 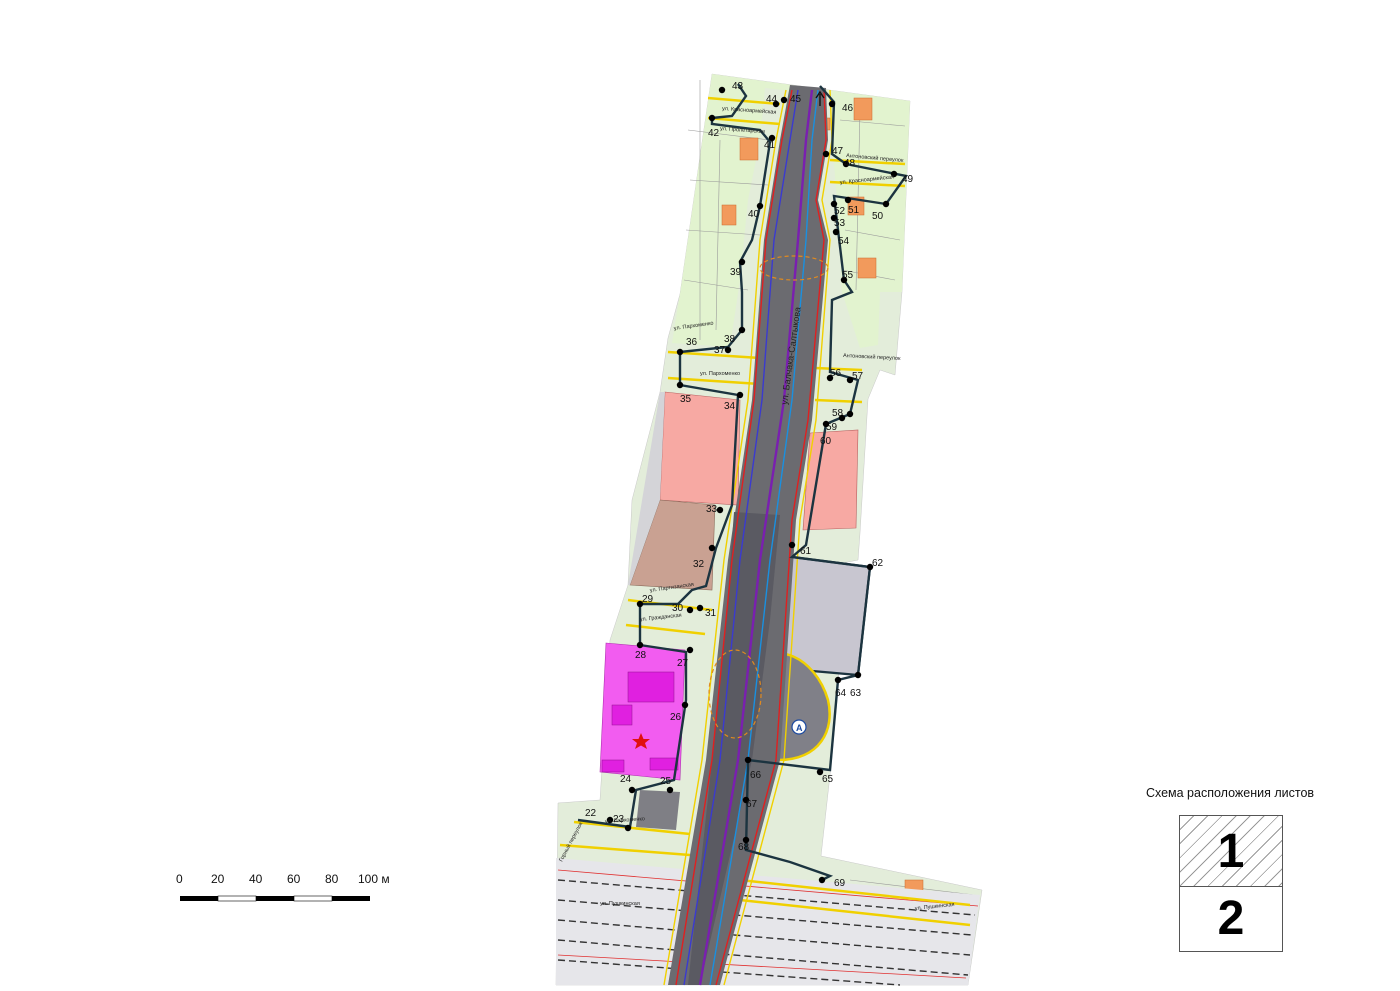 I want to click on survey-point-label: 42, so click(x=714, y=133).